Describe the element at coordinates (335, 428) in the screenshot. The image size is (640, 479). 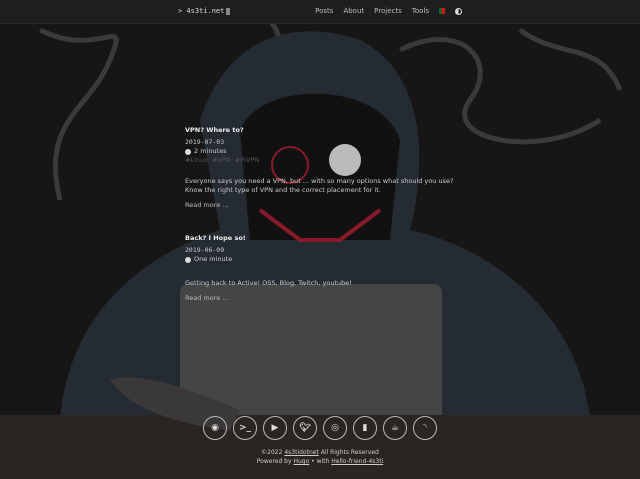
I see `instagram-icon: ◎` at that location.